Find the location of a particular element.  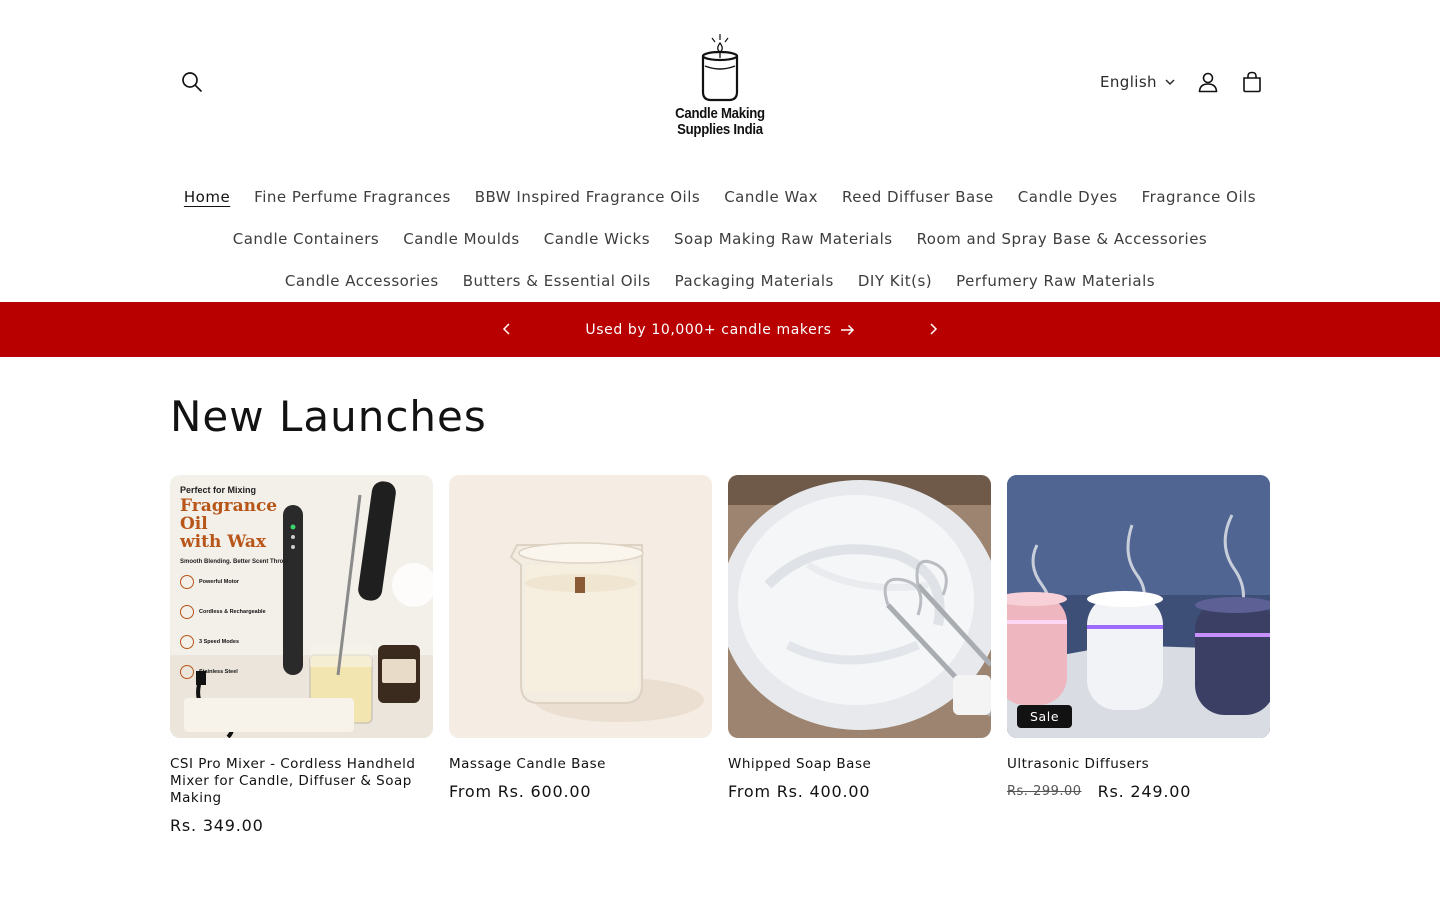

motor-icon is located at coordinates (187, 582).